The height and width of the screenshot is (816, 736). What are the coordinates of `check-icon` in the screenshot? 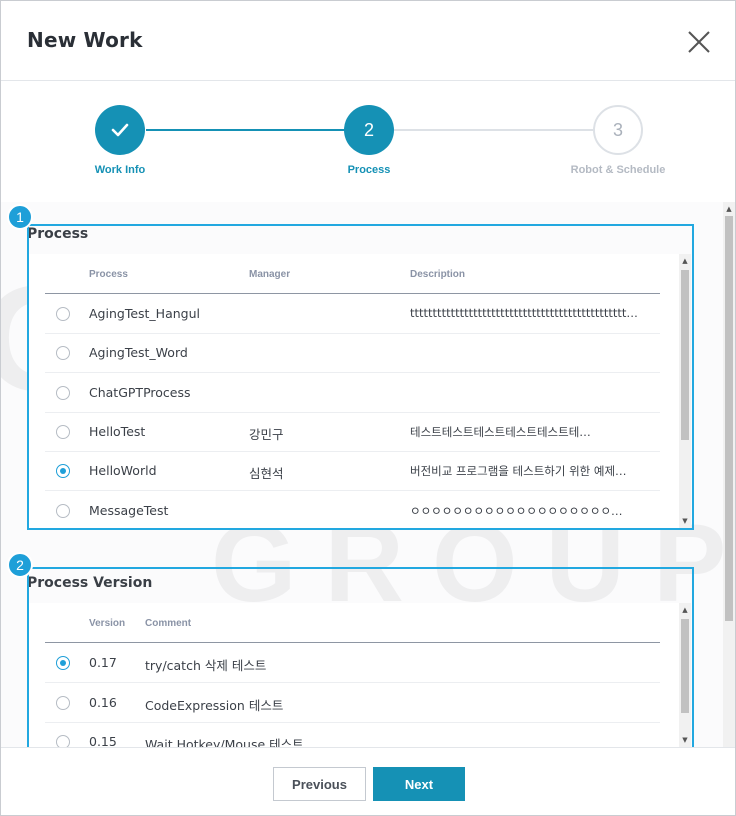 It's located at (120, 130).